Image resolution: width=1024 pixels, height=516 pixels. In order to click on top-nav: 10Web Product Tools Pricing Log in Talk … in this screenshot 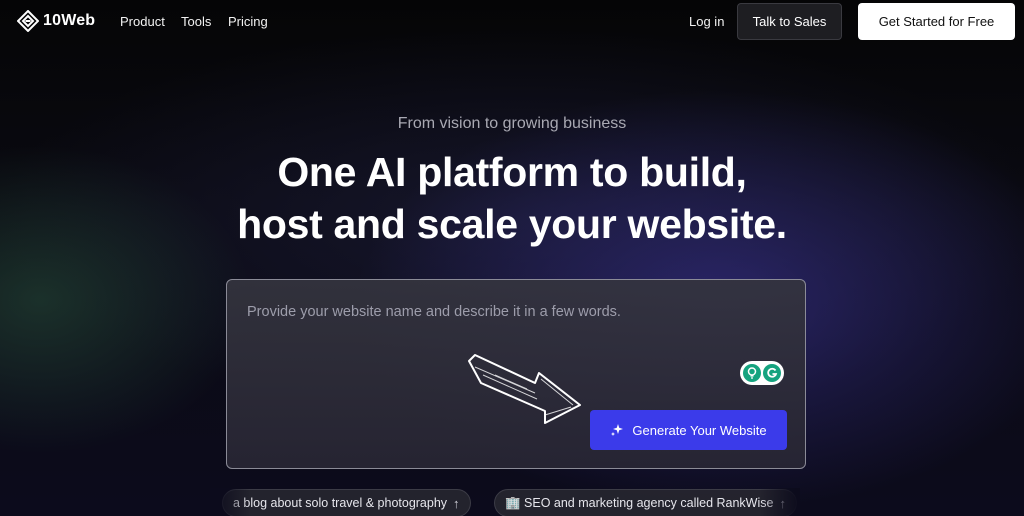, I will do `click(512, 22)`.